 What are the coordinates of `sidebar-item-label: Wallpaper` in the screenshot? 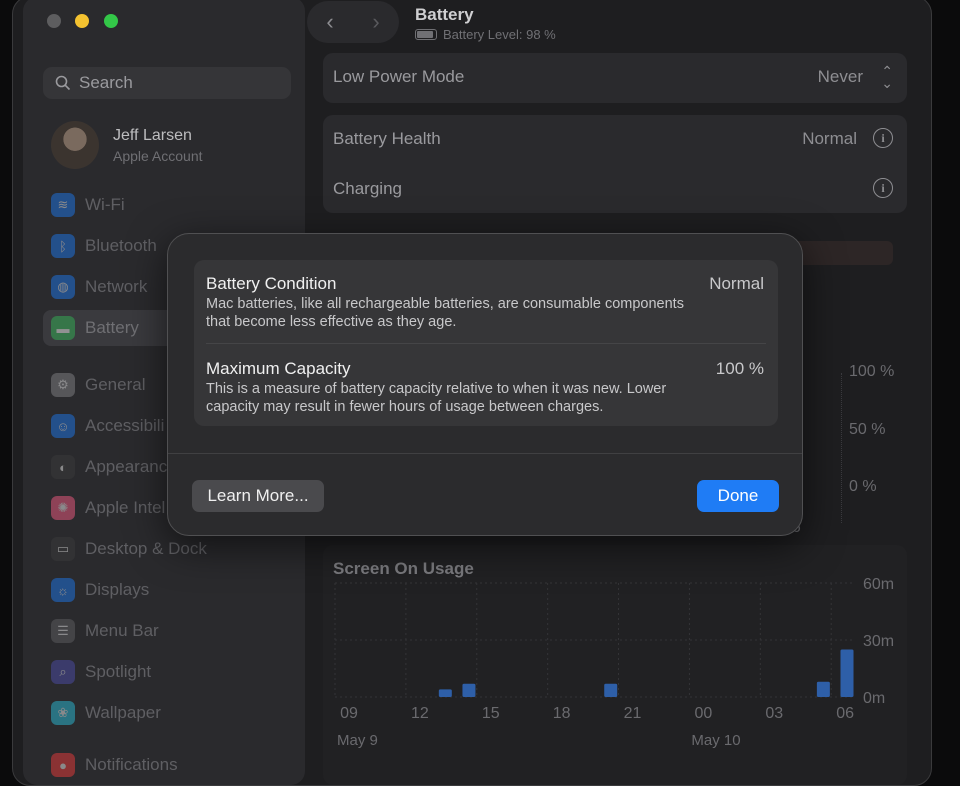 It's located at (123, 712).